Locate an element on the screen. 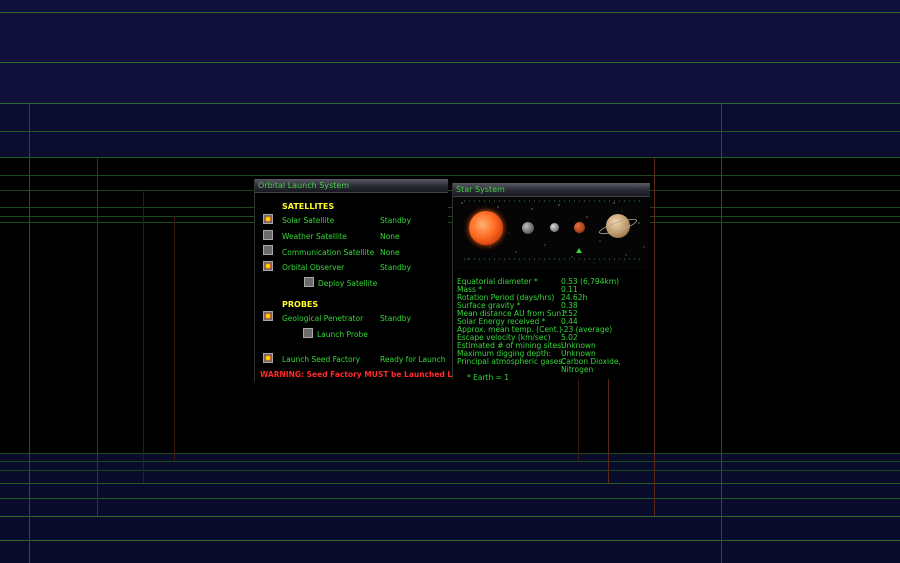  stat-row: Equatorial diameter * 0.53 (6,794km) is located at coordinates (553, 281).